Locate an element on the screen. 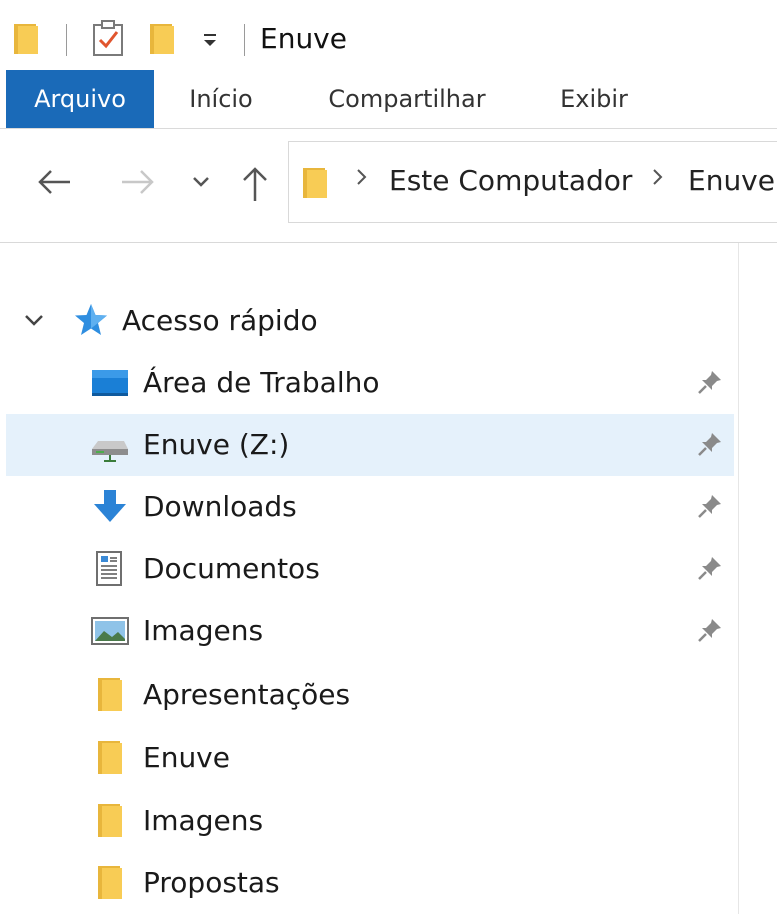 This screenshot has width=777, height=914. up-arrow-icon is located at coordinates (255, 186).